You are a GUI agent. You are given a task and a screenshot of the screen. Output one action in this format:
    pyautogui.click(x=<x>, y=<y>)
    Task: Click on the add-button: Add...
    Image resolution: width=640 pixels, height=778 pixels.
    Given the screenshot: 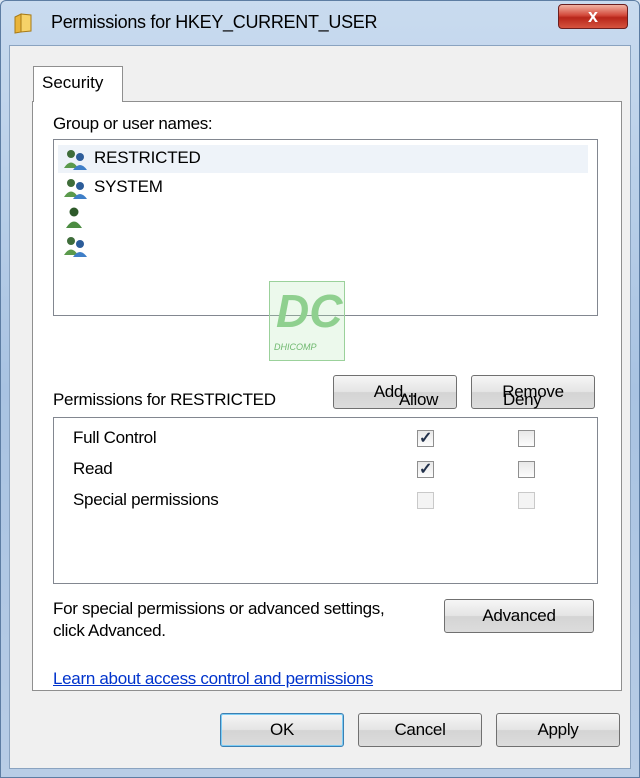 What is the action you would take?
    pyautogui.click(x=395, y=392)
    